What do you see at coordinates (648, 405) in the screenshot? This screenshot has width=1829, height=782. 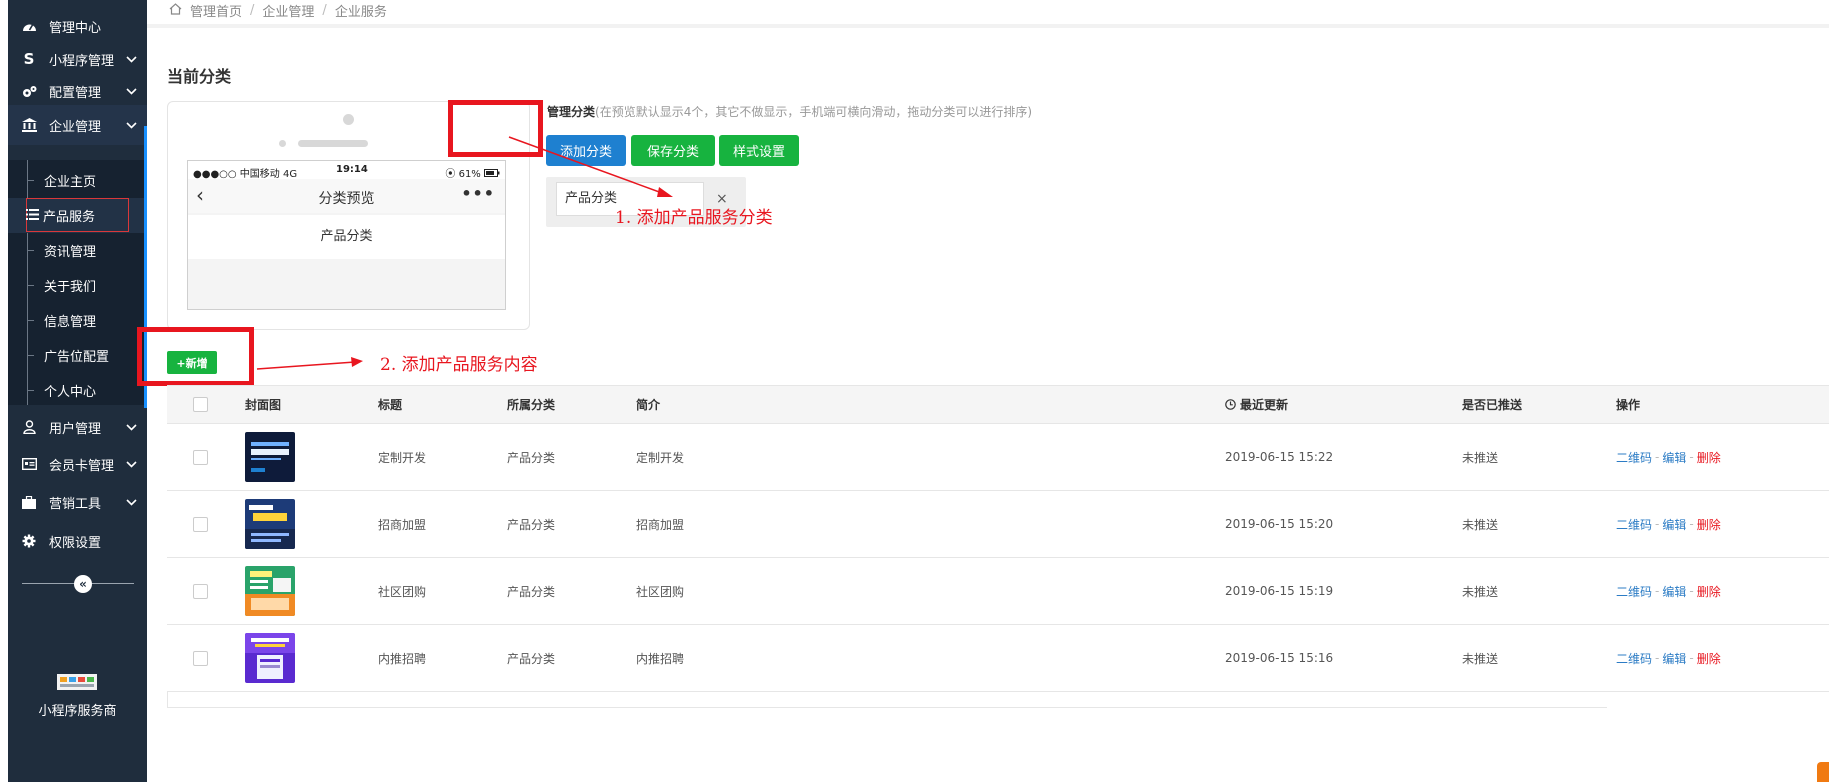 I see `col-intro: 简介` at bounding box center [648, 405].